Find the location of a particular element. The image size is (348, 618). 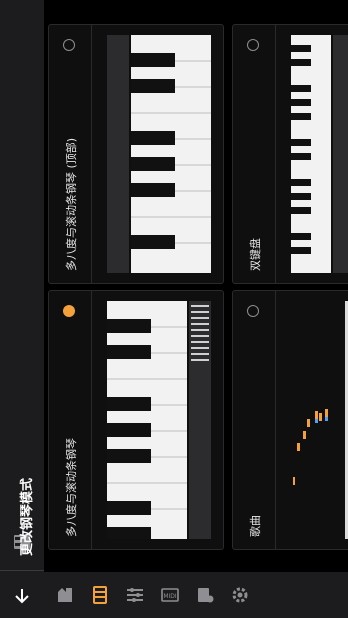

page-title: 更改钢琴模式 is located at coordinates (27, 516).